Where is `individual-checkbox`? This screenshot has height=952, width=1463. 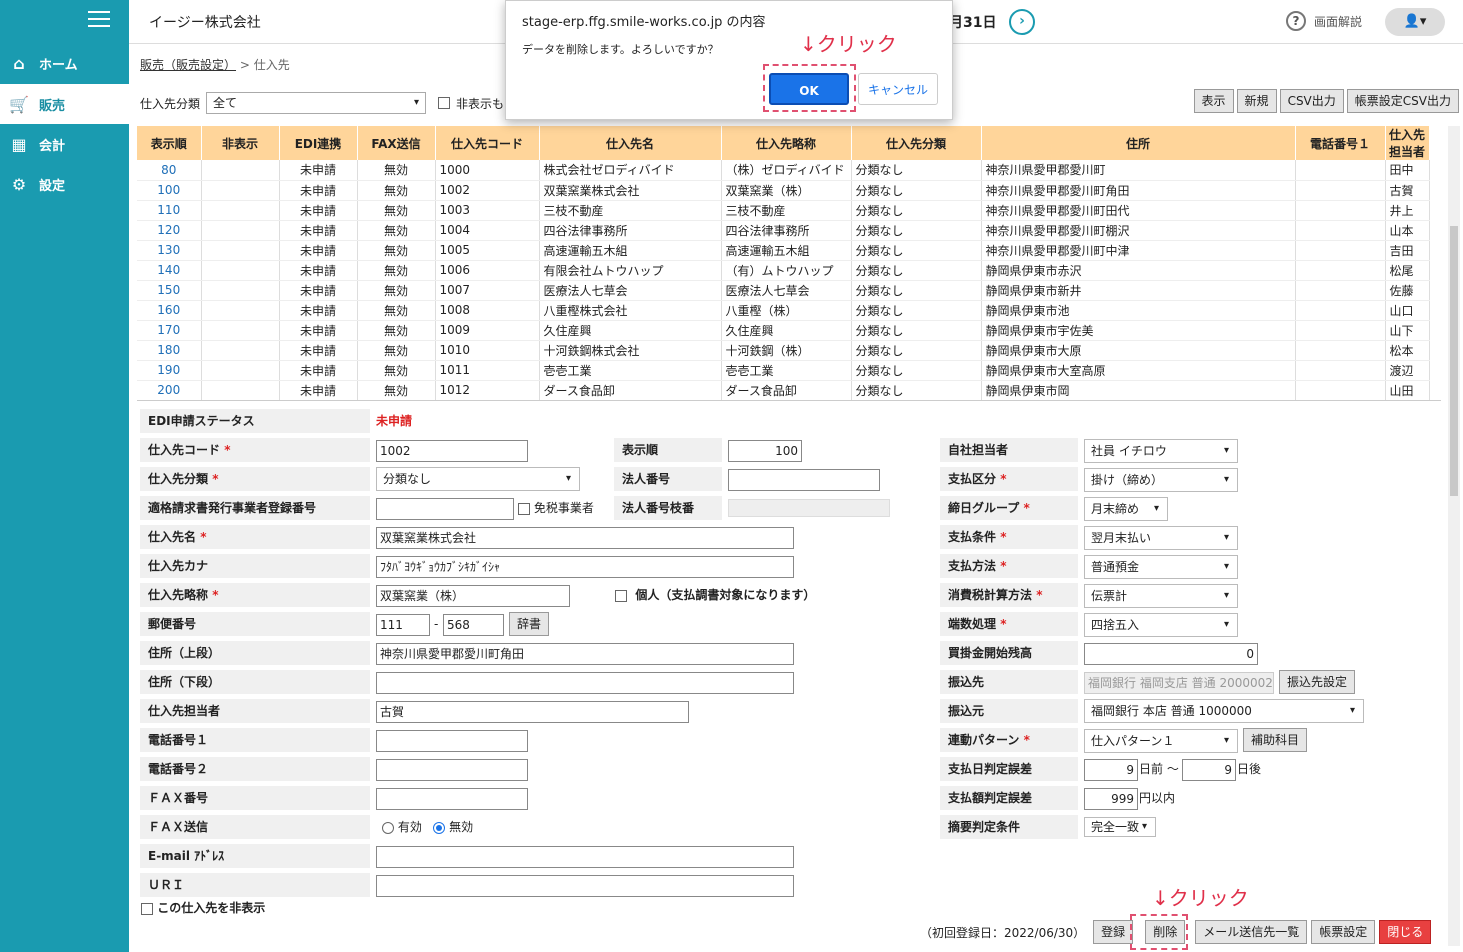 individual-checkbox is located at coordinates (621, 595).